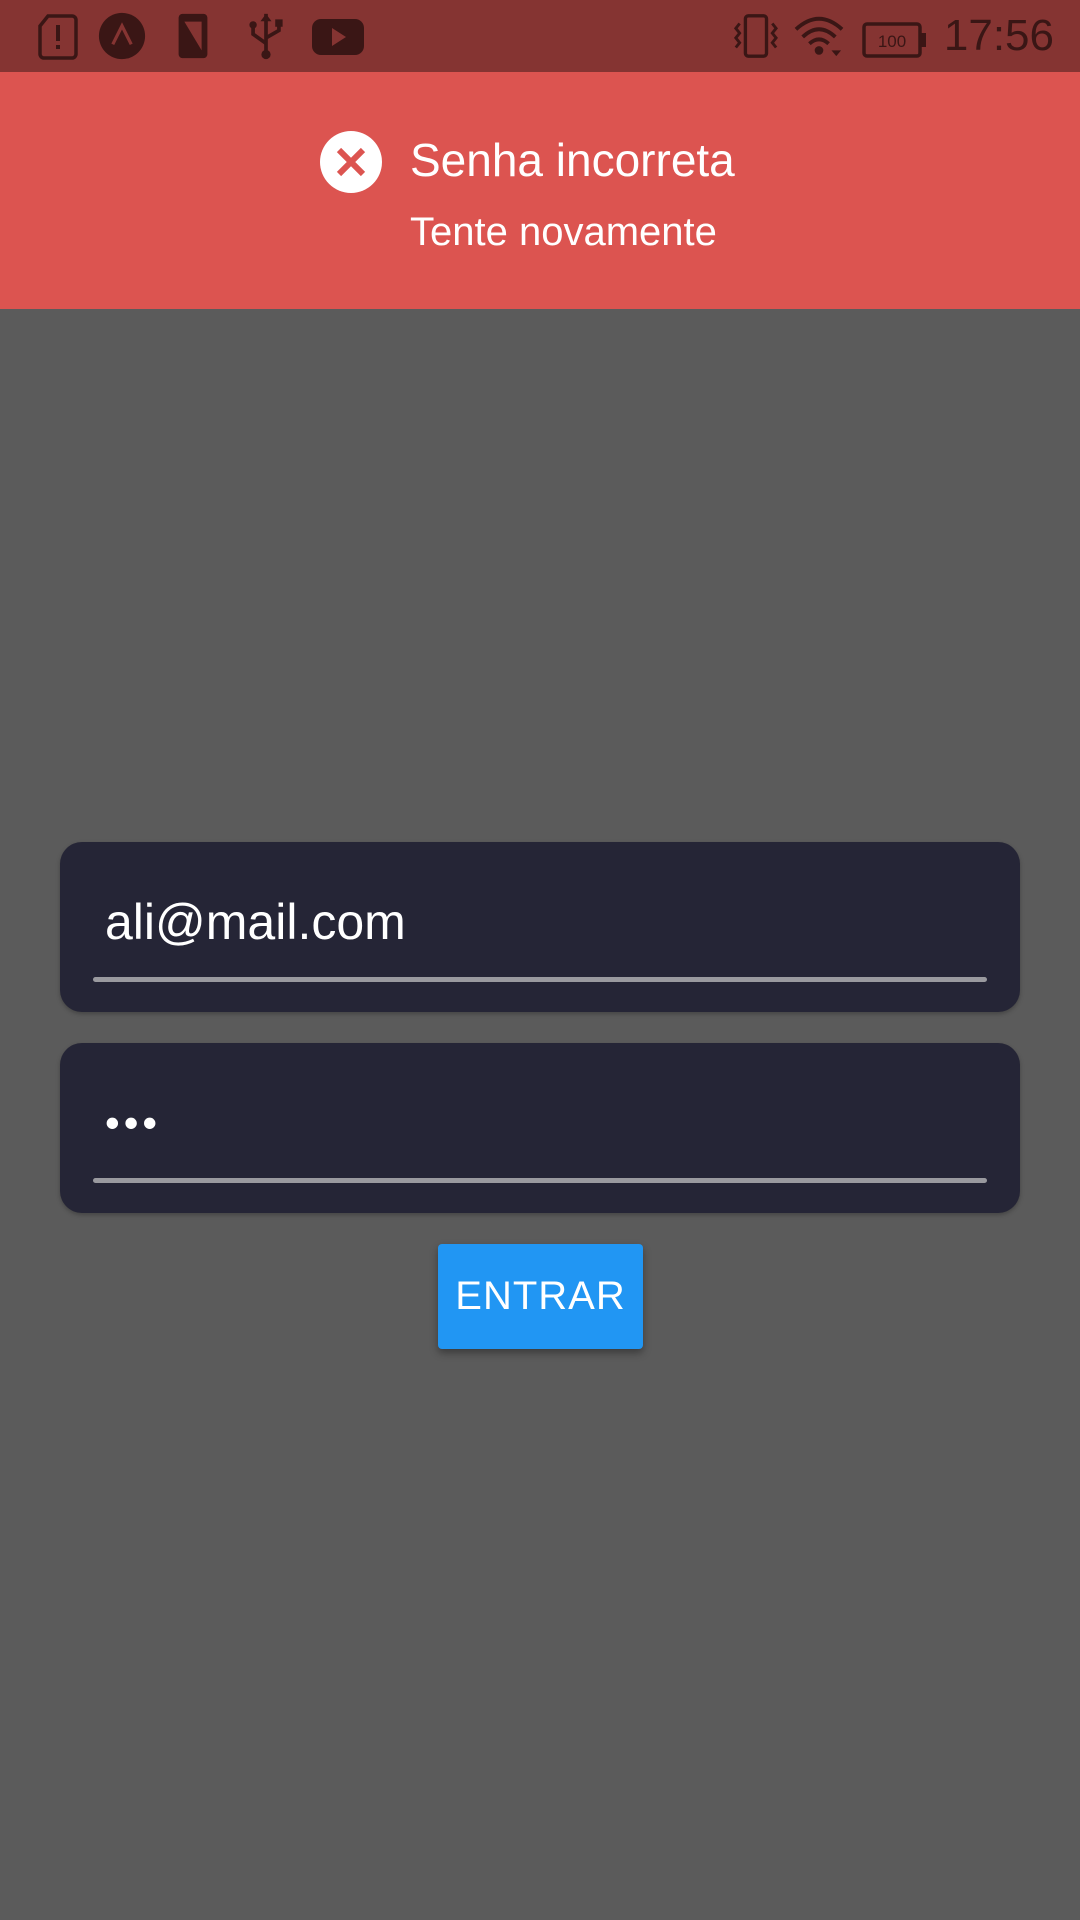 This screenshot has height=1920, width=1080. What do you see at coordinates (351, 162) in the screenshot?
I see `error-x-icon` at bounding box center [351, 162].